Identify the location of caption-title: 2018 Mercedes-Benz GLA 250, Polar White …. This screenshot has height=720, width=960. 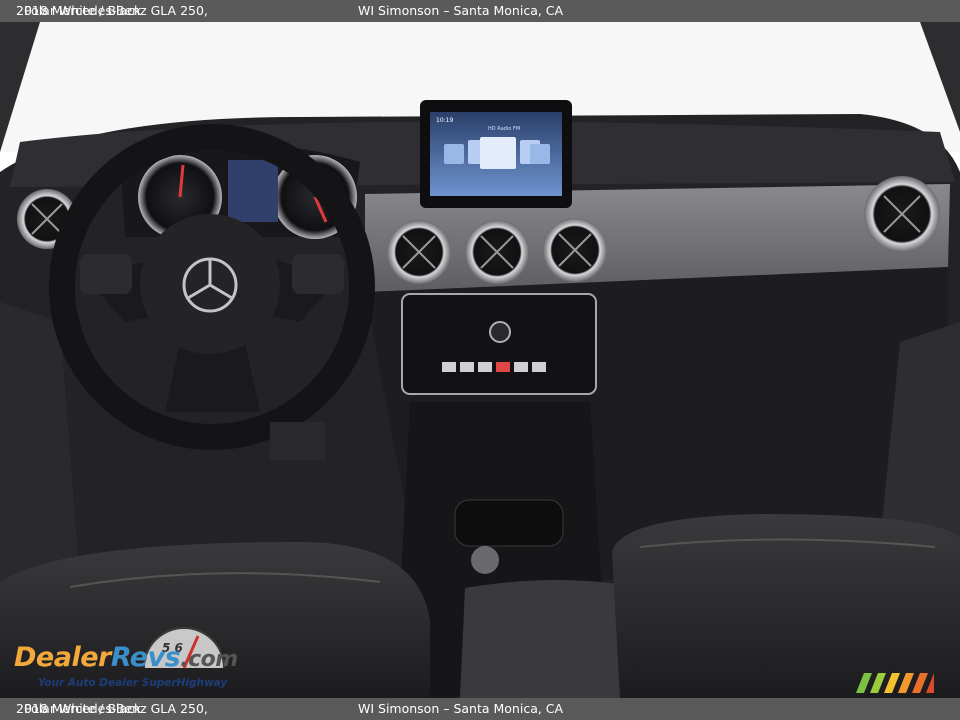
(112, 11).